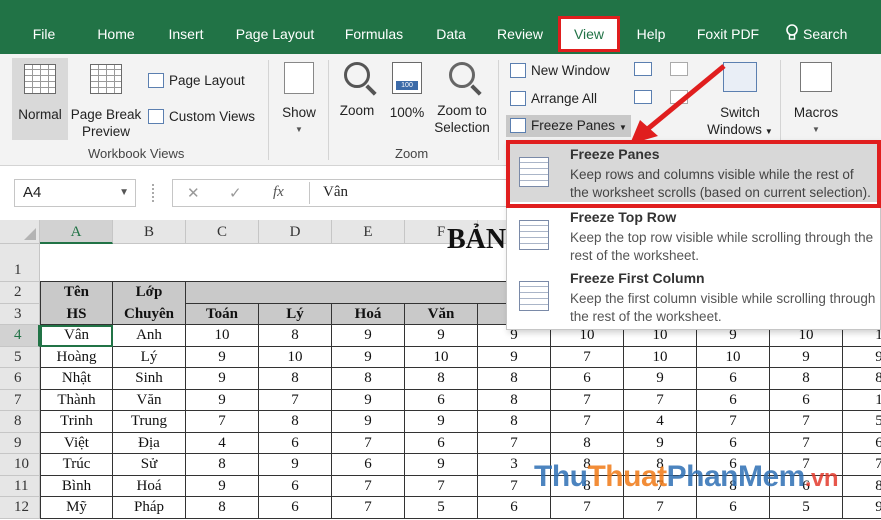  Describe the element at coordinates (149, 293) in the screenshot. I see `header-cell-lop: Lớp` at that location.